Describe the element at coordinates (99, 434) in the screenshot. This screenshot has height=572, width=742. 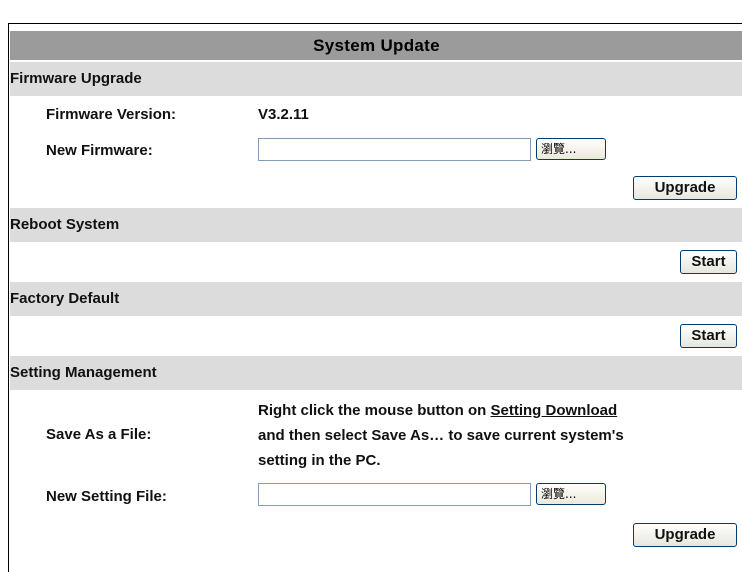
I see `save-as-file-label: Save As a File:` at that location.